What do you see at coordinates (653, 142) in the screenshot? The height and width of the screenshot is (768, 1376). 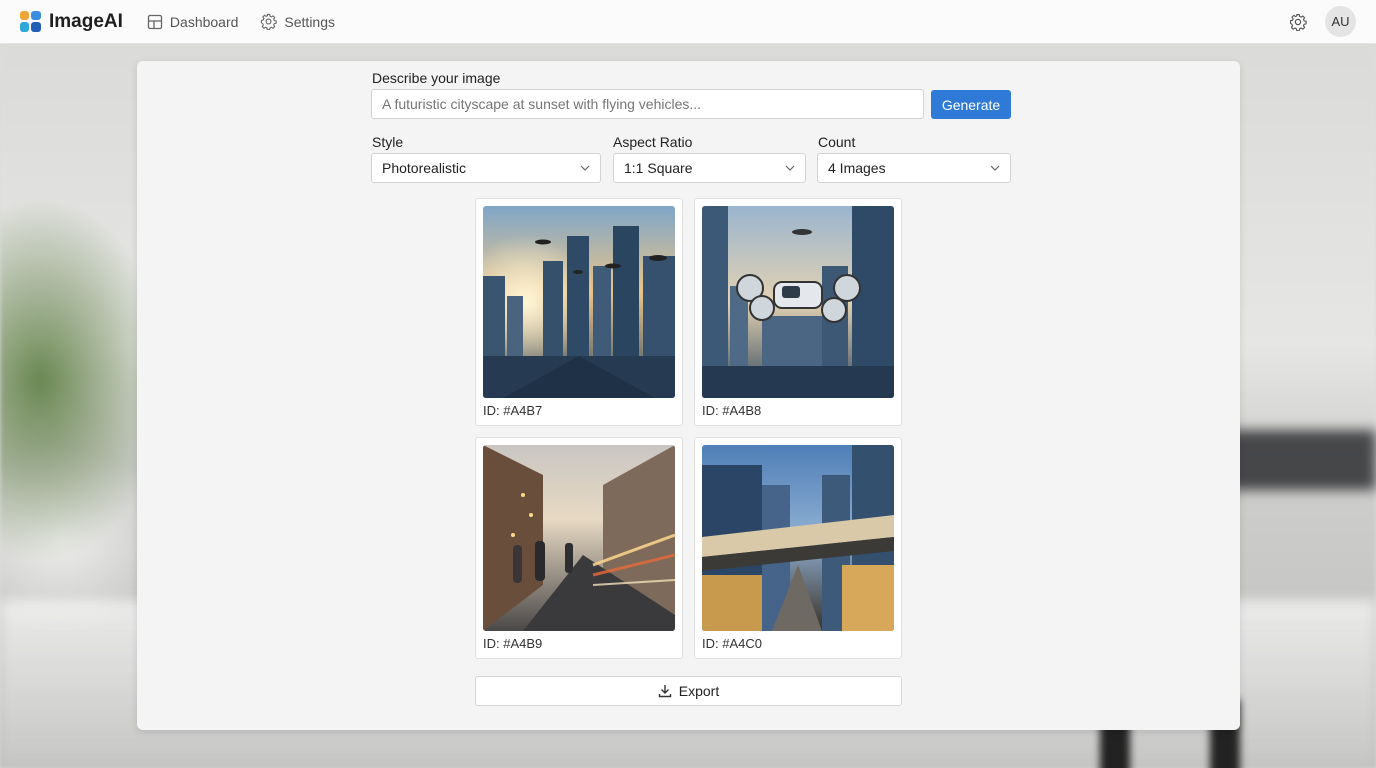 I see `aspect-ratio-label: Aspect Ratio` at bounding box center [653, 142].